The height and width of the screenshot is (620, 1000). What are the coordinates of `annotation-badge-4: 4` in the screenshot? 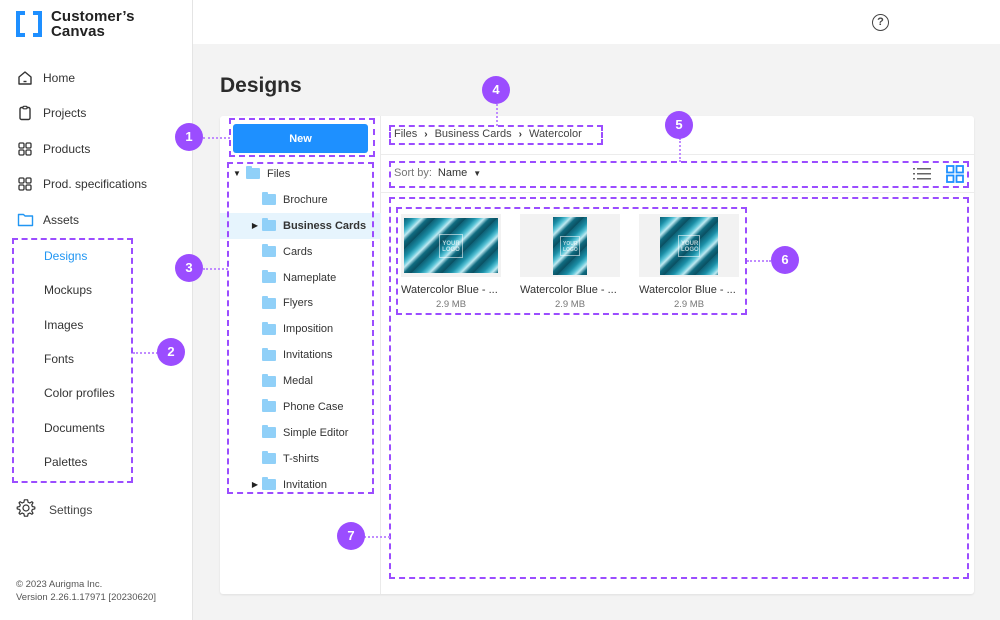 It's located at (496, 90).